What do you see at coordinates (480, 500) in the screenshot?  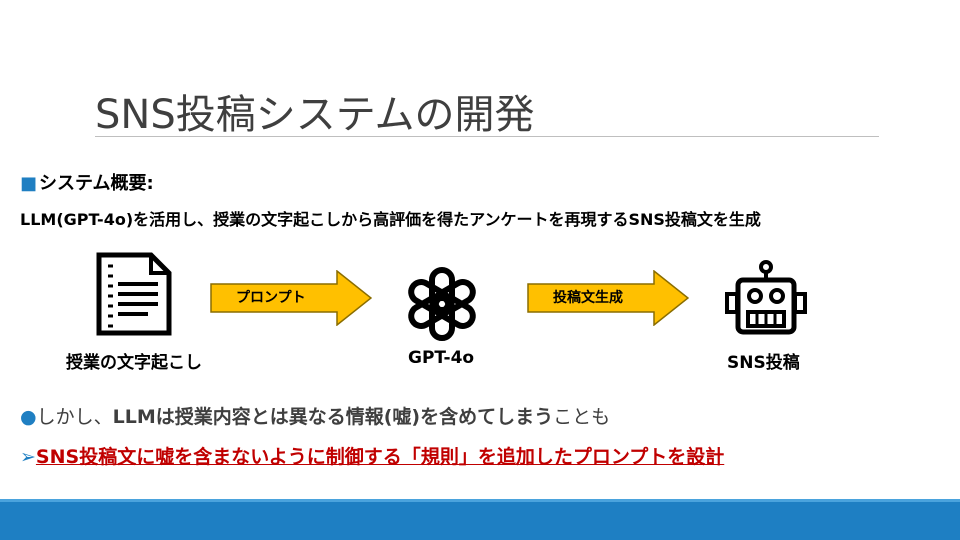 I see `footer-highlight-strip` at bounding box center [480, 500].